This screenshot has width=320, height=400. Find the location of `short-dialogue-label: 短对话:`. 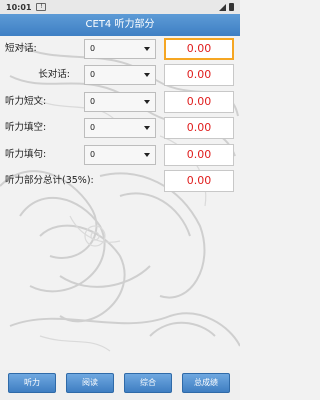

short-dialogue-label: 短对话: is located at coordinates (21, 48).